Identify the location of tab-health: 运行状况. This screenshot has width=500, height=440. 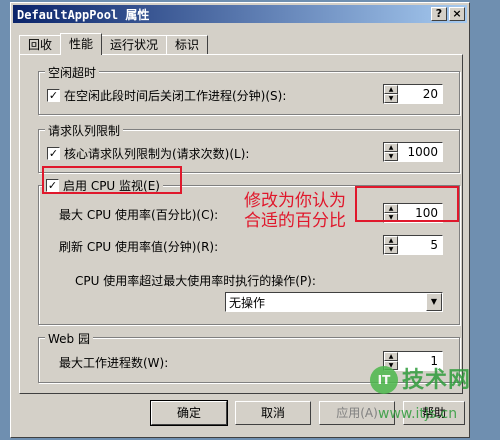
(134, 45).